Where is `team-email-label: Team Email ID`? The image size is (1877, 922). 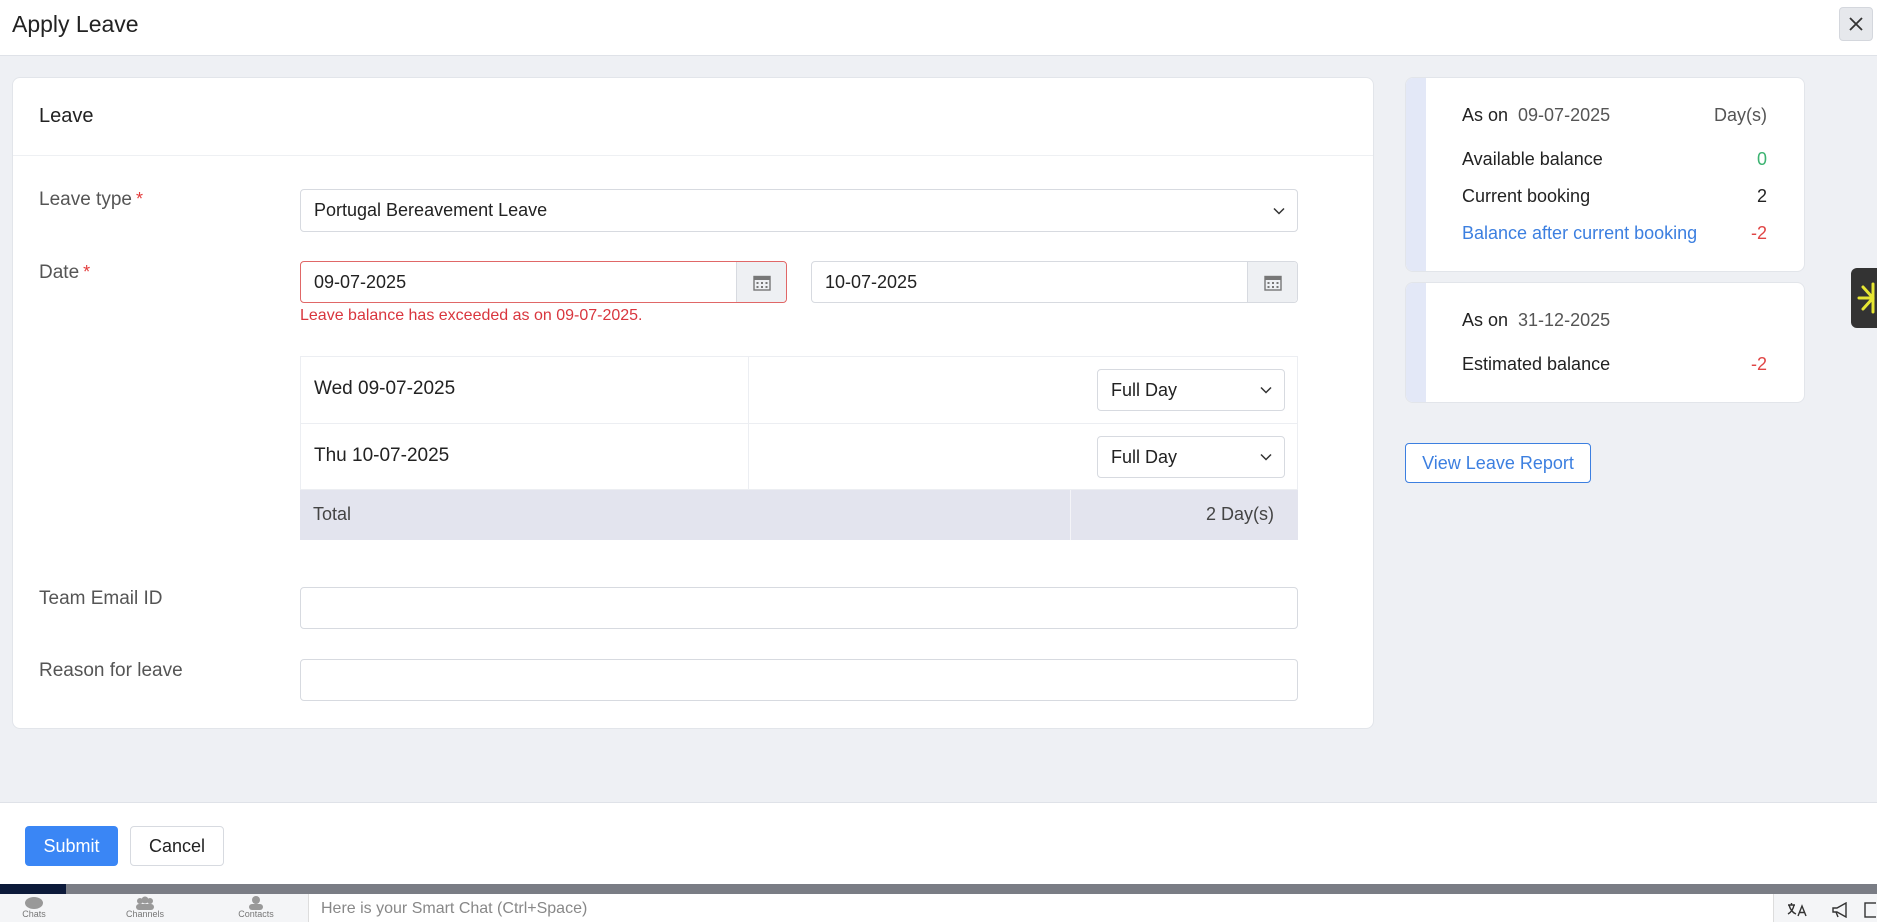 team-email-label: Team Email ID is located at coordinates (101, 598).